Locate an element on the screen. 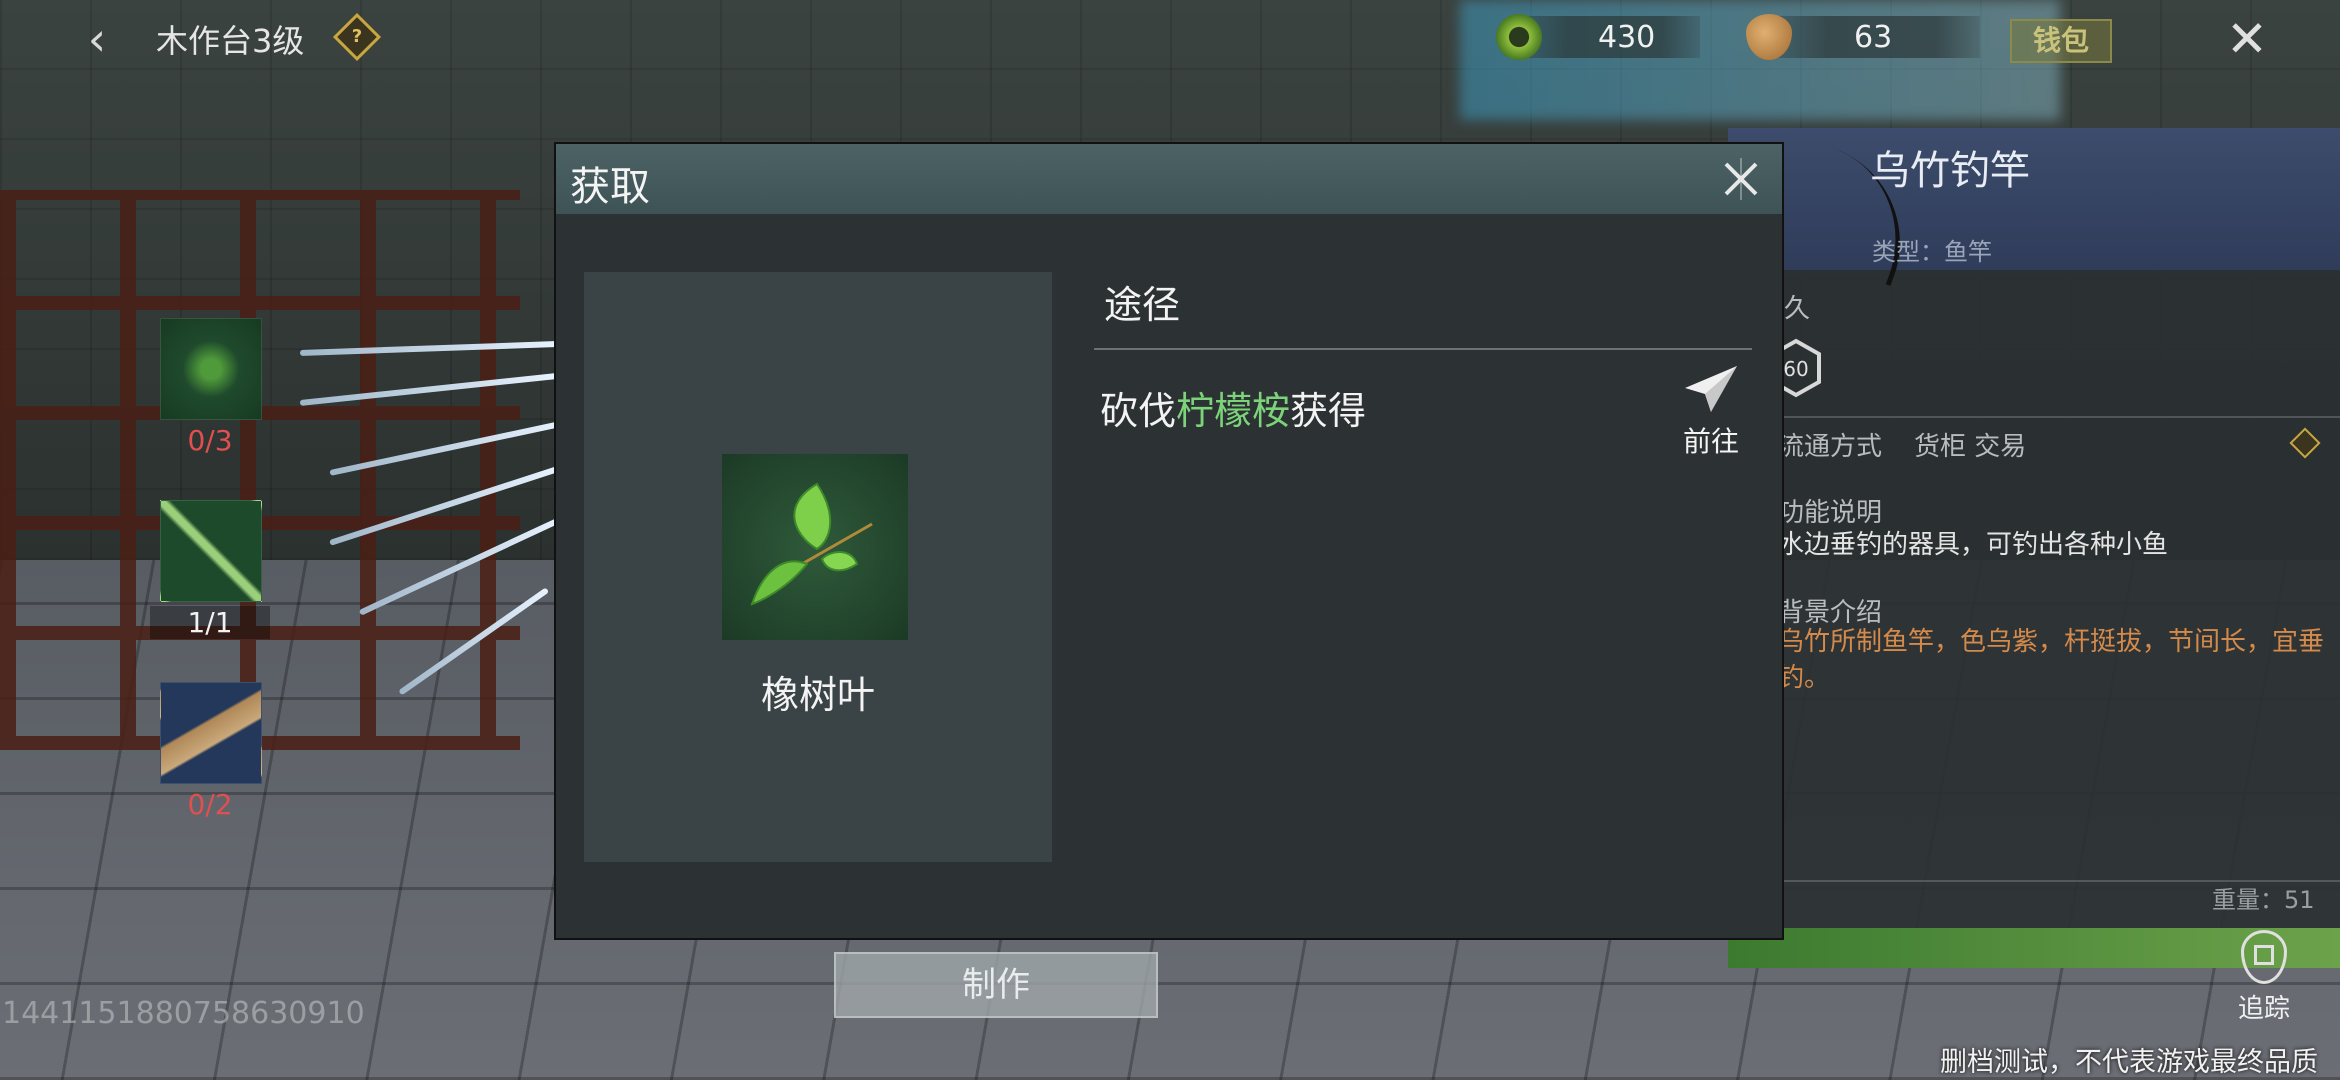 Image resolution: width=2340 pixels, height=1080 pixels. material-count: 0/2 is located at coordinates (210, 804).